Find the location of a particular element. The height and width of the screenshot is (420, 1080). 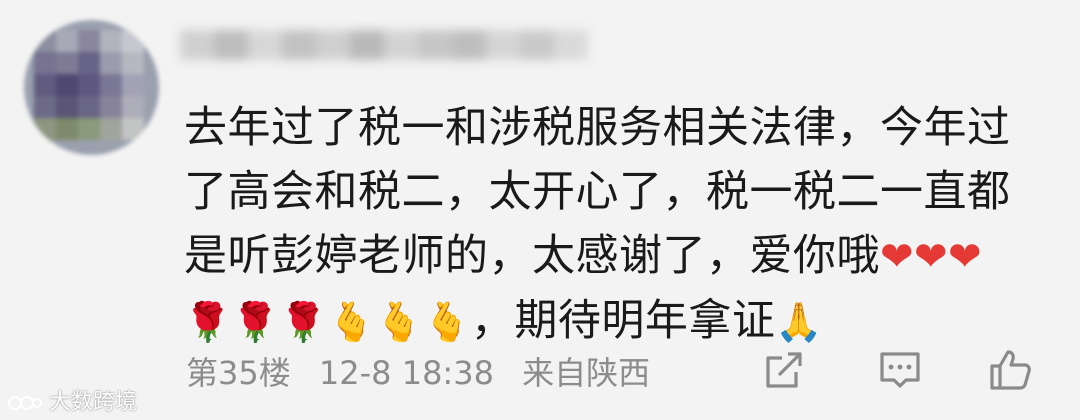

share-button is located at coordinates (784, 370).